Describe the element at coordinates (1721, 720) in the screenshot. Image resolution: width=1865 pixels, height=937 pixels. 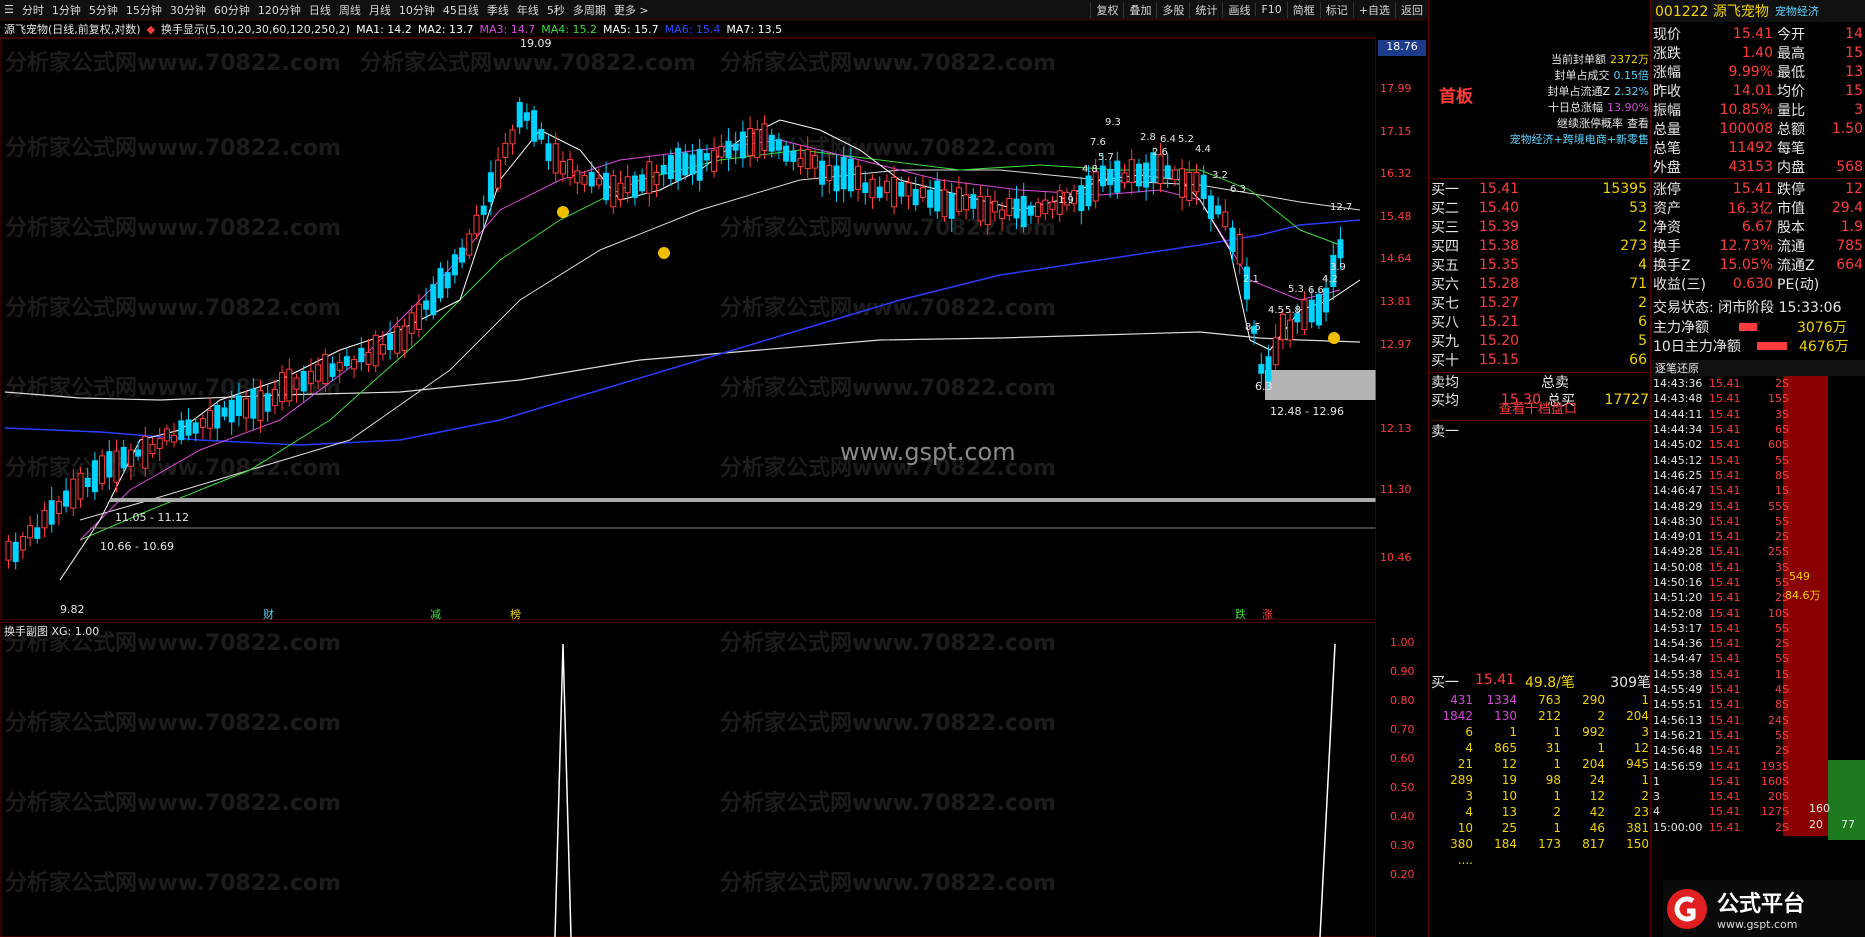
I see `tick-row: 14:56:13 15.41 24S` at that location.